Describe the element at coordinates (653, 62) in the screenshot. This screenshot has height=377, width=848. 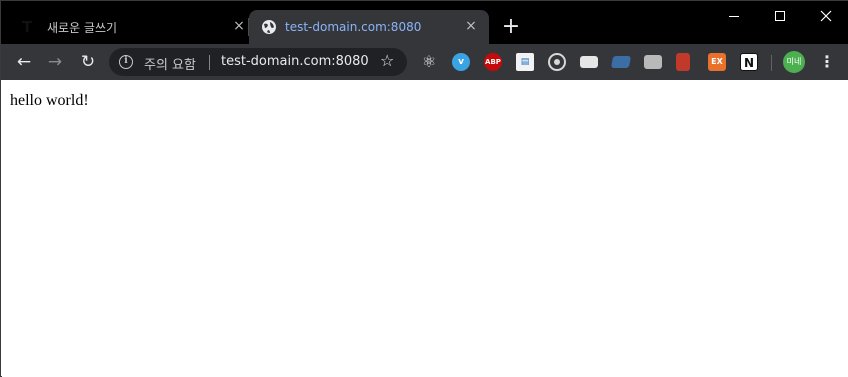
I see `camera-extension-icon` at that location.